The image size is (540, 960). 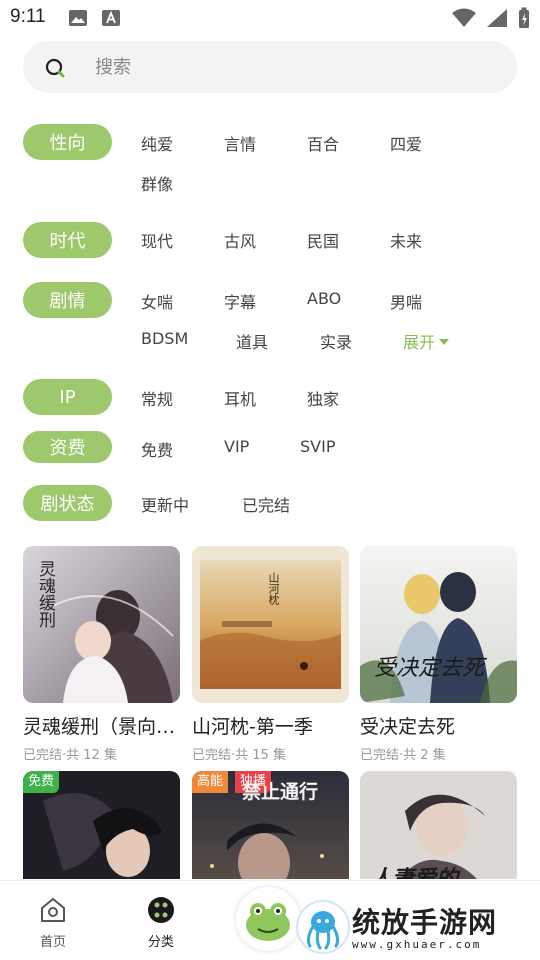 What do you see at coordinates (67, 142) in the screenshot?
I see `filter-label-orientation: 性向` at bounding box center [67, 142].